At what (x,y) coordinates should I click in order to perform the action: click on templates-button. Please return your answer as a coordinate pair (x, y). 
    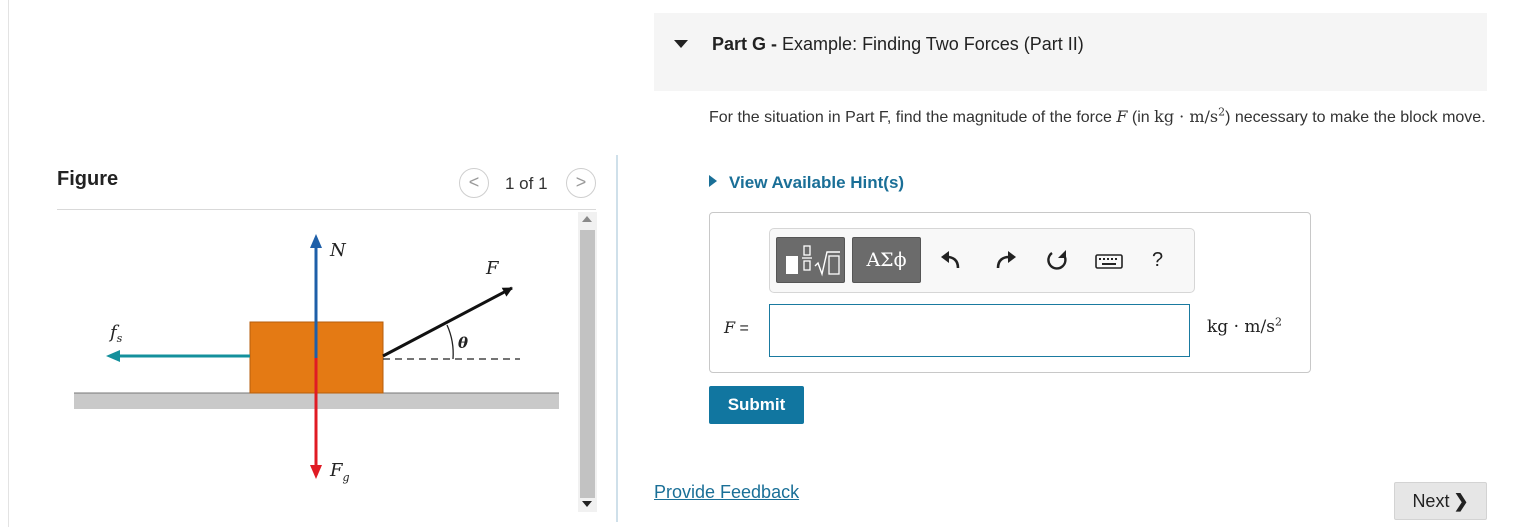
    Looking at the image, I should click on (810, 260).